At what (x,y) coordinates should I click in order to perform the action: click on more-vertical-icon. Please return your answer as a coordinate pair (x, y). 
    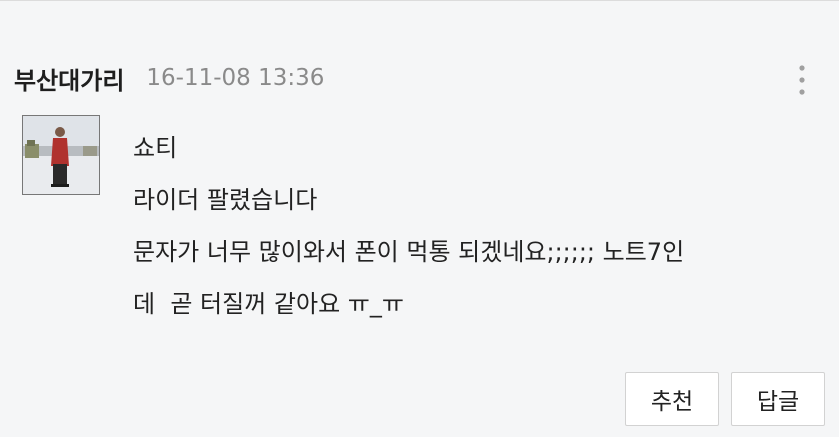
    Looking at the image, I should click on (802, 80).